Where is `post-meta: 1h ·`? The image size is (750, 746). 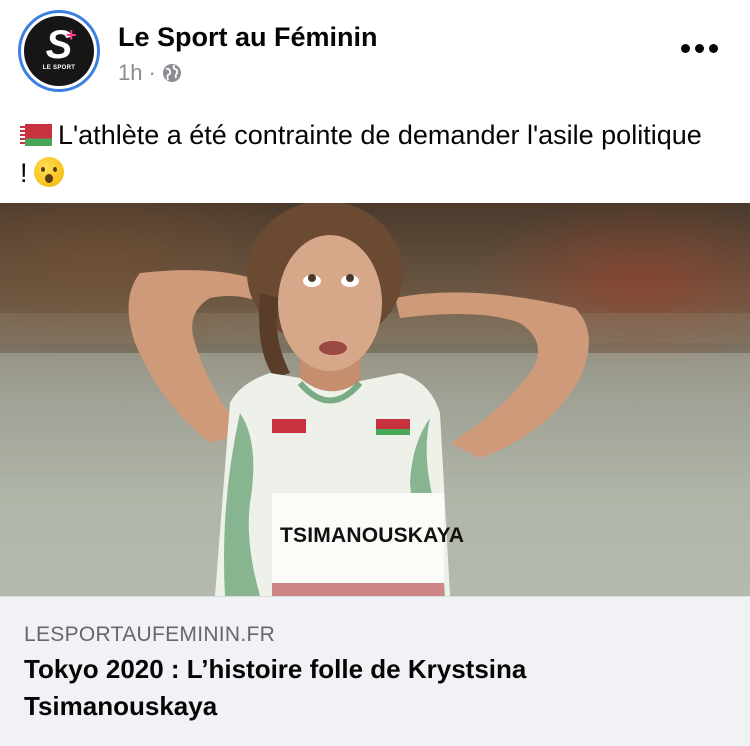 post-meta: 1h · is located at coordinates (150, 73).